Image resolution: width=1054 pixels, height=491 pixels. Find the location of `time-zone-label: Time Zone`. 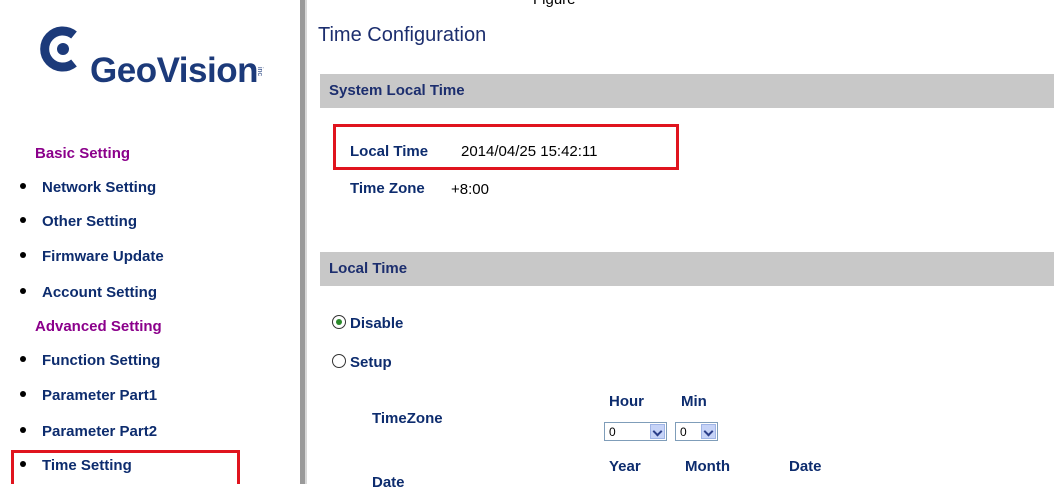

time-zone-label: Time Zone is located at coordinates (387, 188).